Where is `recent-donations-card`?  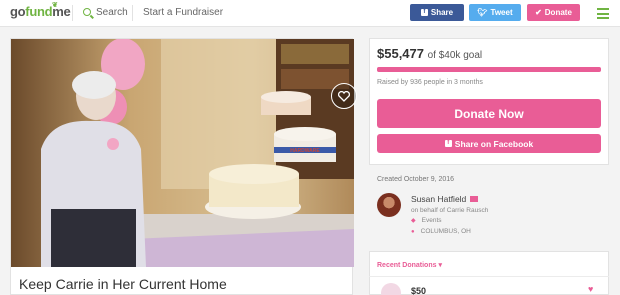
recent-donations-card is located at coordinates (489, 273).